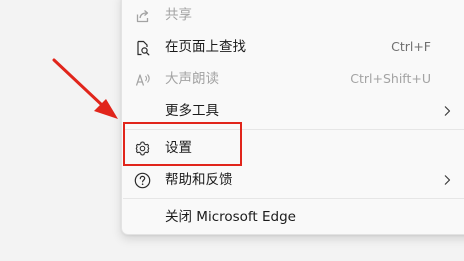  Describe the element at coordinates (199, 180) in the screenshot. I see `menu-item-label: 帮助和反馈` at that location.